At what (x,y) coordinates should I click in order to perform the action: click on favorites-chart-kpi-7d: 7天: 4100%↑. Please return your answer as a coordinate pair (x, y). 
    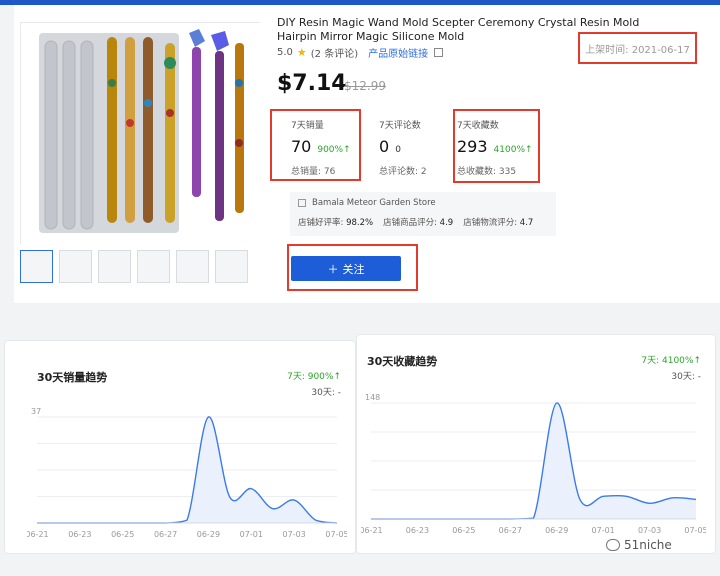
    Looking at the image, I should click on (671, 361).